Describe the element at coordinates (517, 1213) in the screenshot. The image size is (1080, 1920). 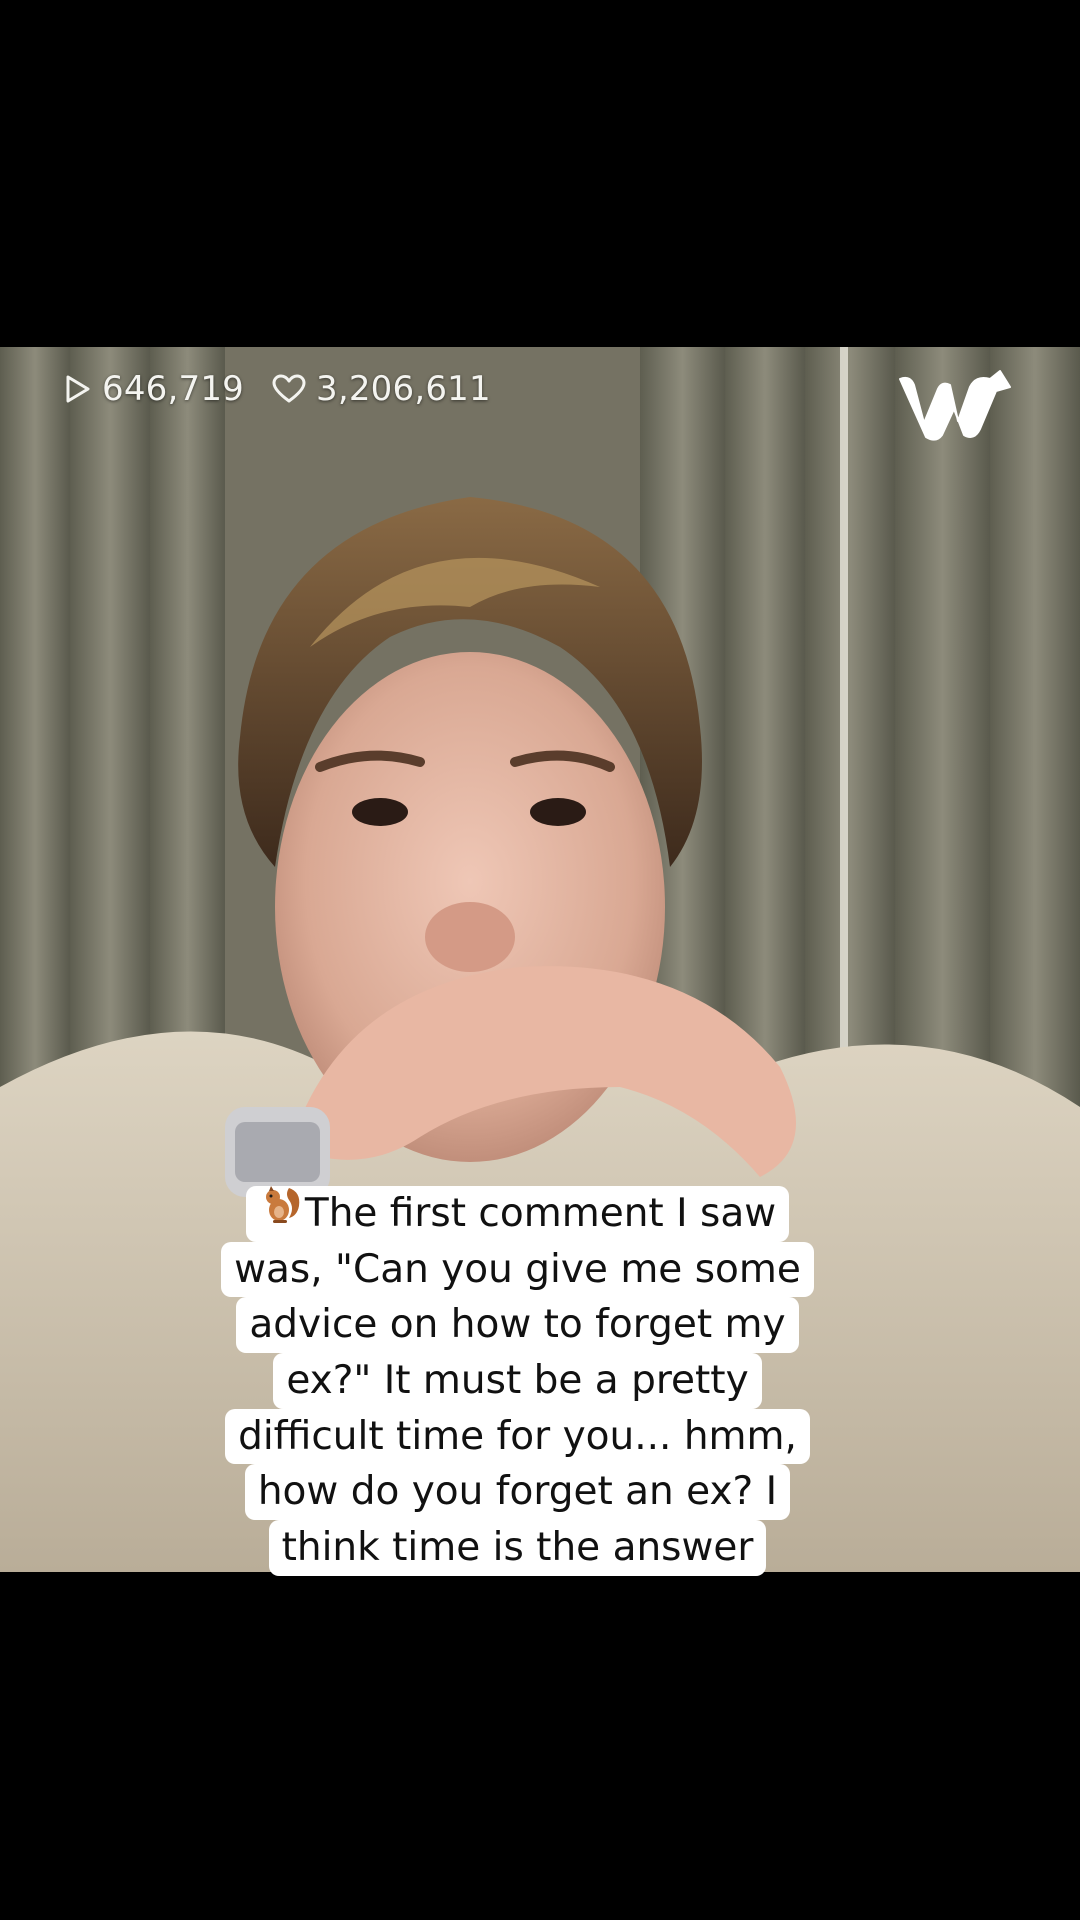
I see `caption-line-1: The first comment I saw` at that location.